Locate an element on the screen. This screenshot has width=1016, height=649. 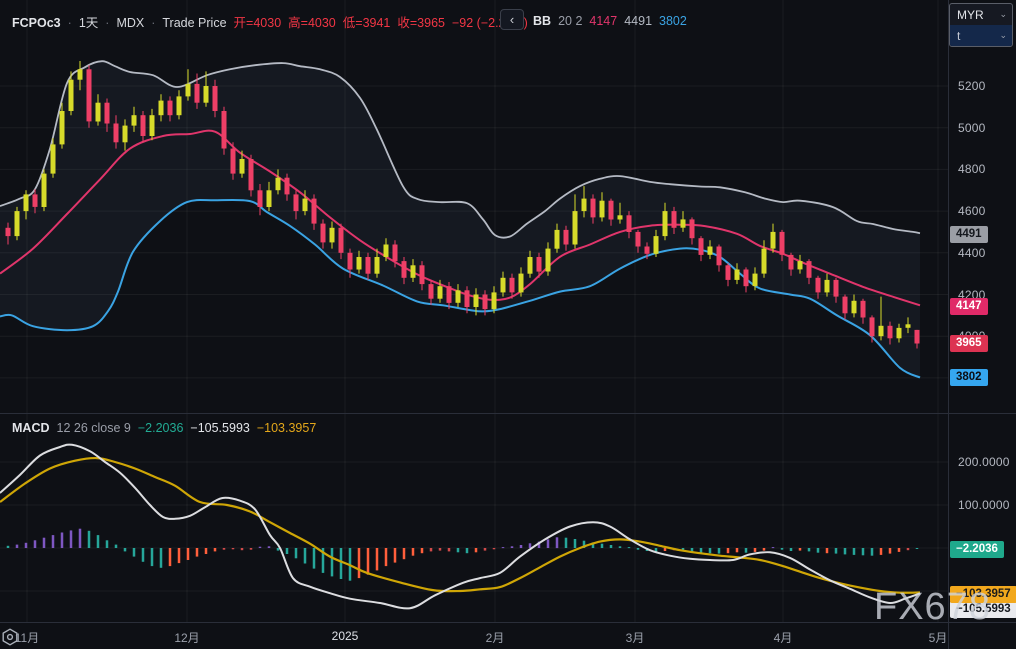
currency-selector: MYR ⌄ is located at coordinates (981, 14).